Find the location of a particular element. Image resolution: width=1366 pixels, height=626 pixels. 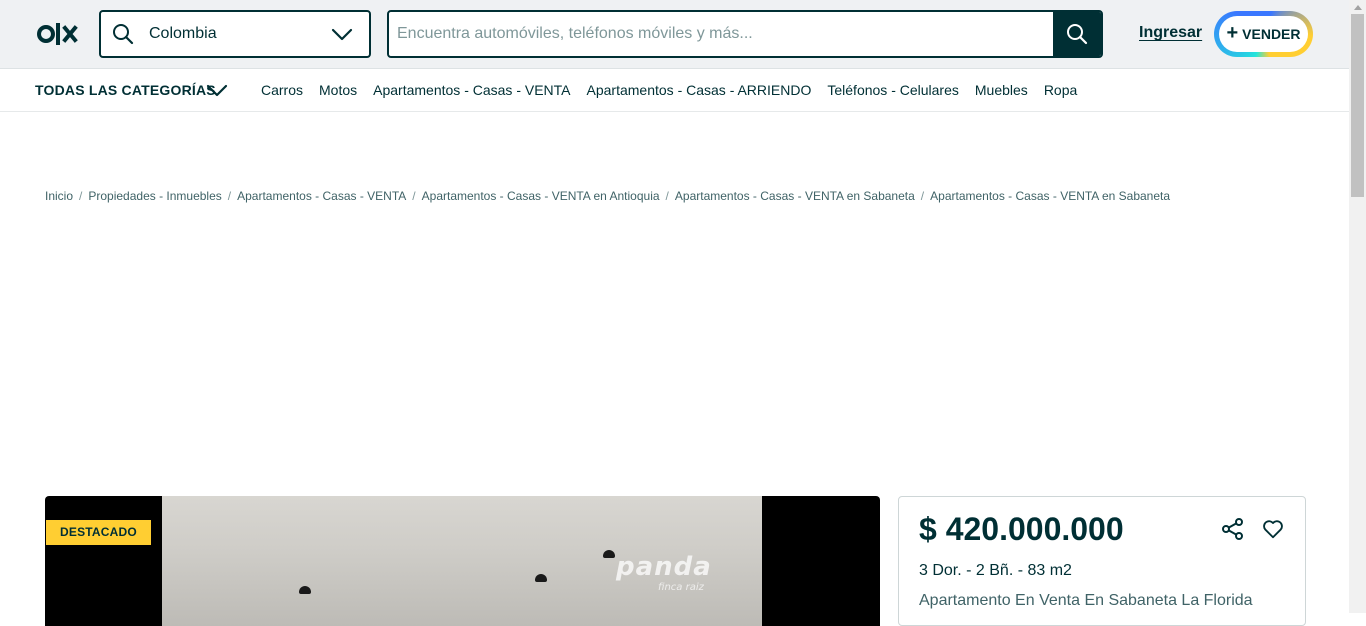

watermark-subtitle: finca raiz is located at coordinates (681, 587).